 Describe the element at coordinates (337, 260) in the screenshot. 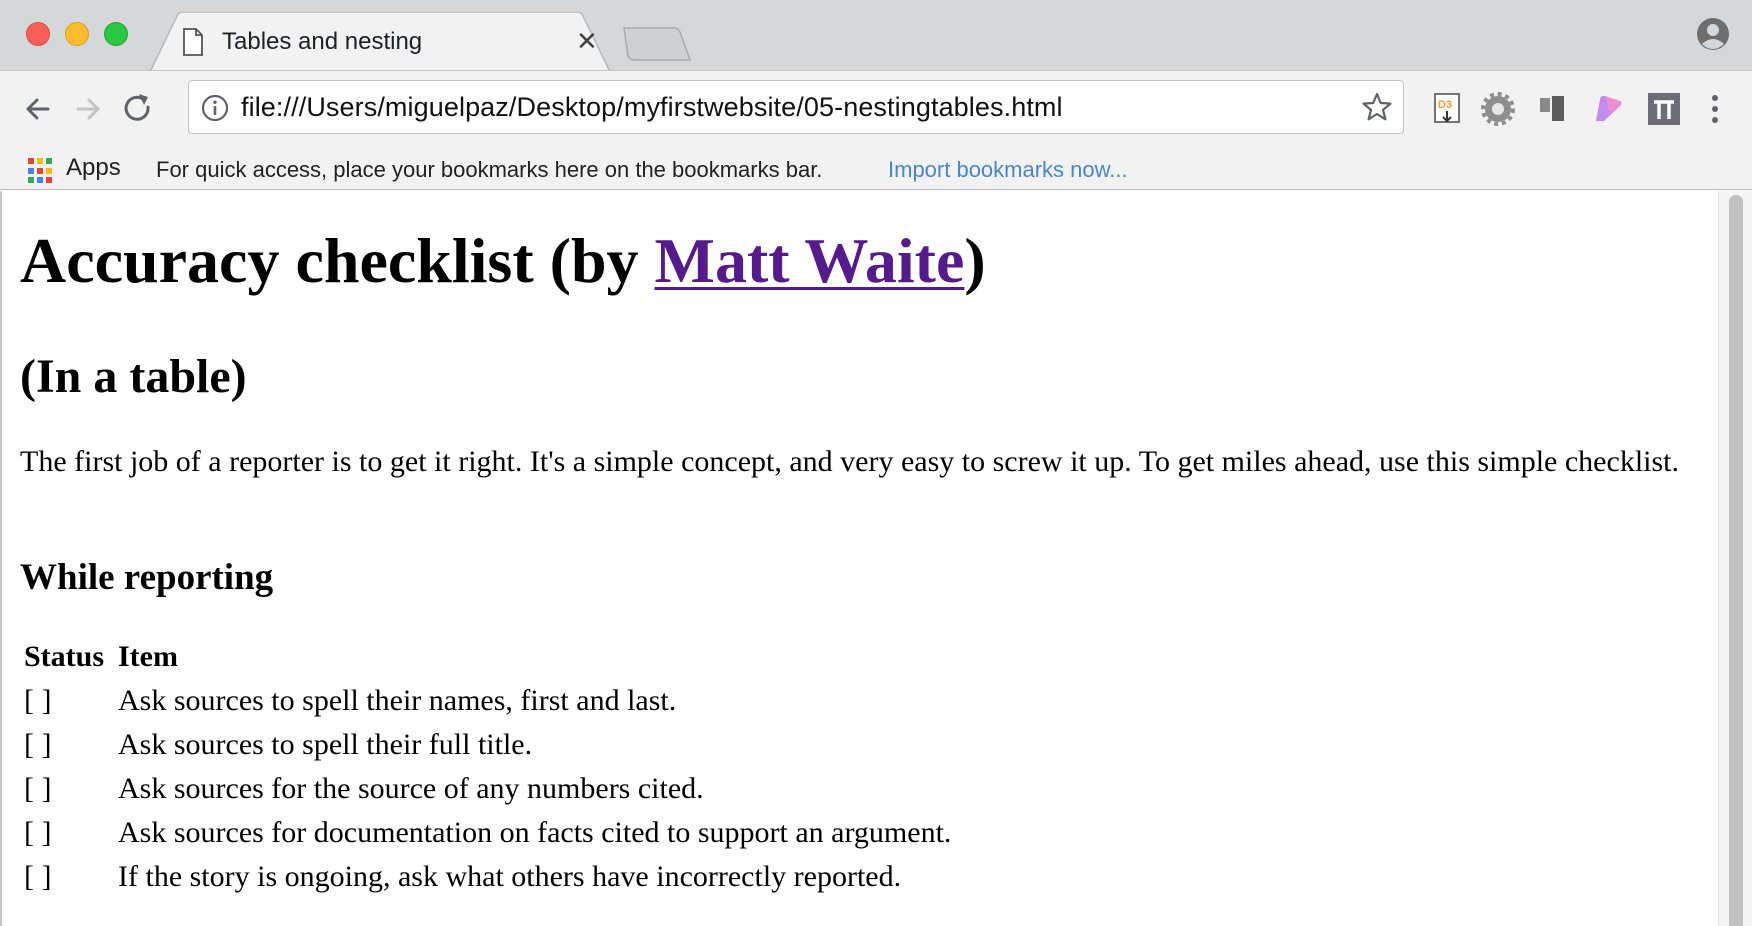

I see `page-title-prefix: Accuracy checklist (by` at that location.